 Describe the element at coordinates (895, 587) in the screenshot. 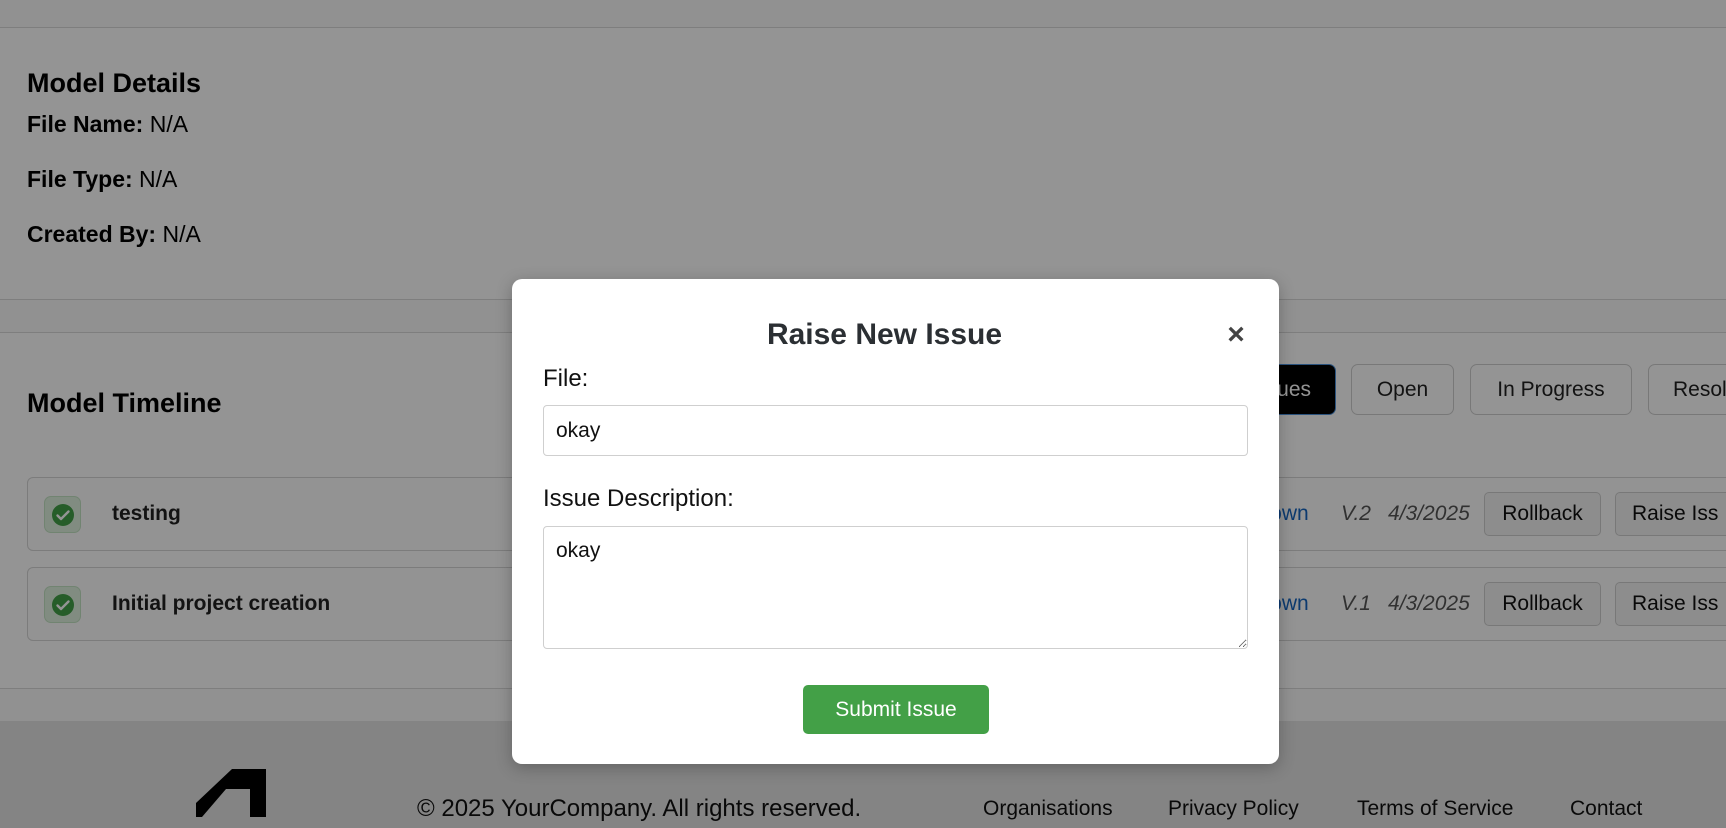

I see `issue-description-textarea: okay` at that location.